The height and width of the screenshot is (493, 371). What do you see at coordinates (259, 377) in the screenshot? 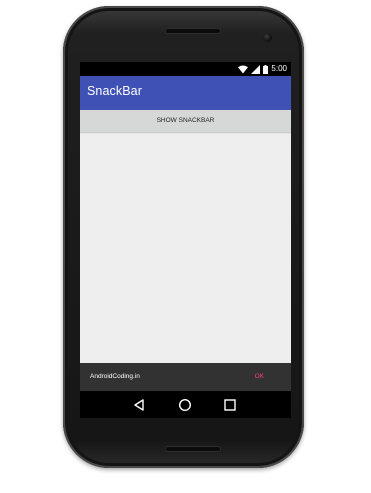
I see `snackbar-ok-button: OK` at bounding box center [259, 377].